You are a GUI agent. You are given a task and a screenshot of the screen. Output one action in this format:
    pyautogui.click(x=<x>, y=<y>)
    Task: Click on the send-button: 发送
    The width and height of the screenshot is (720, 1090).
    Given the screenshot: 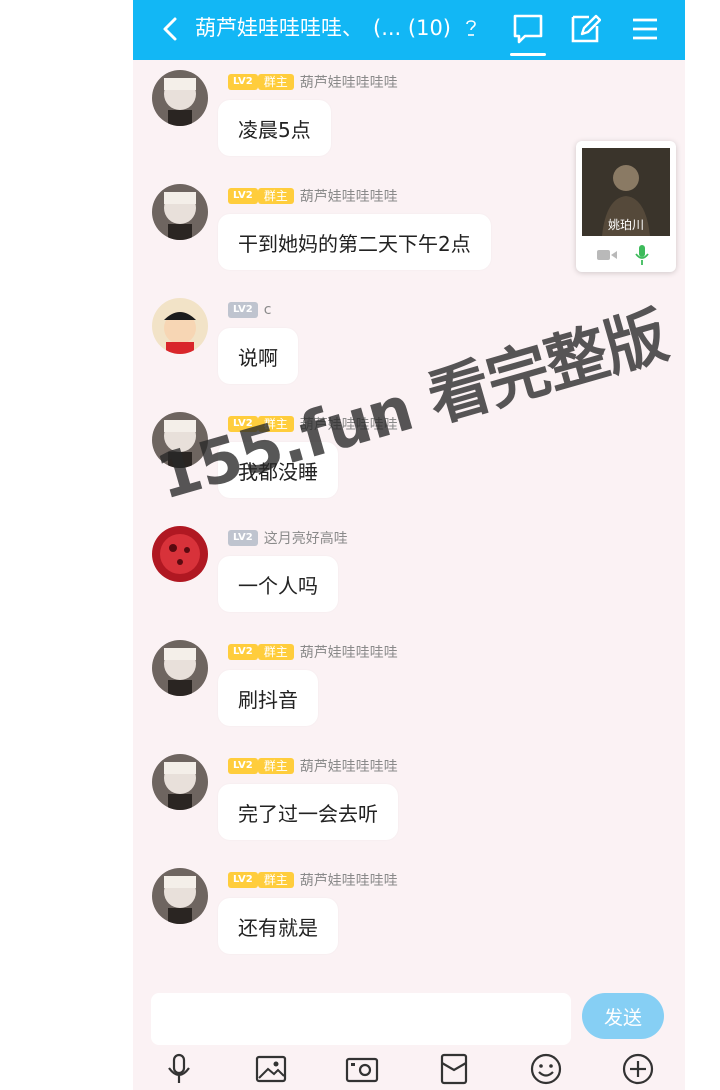 What is the action you would take?
    pyautogui.click(x=623, y=1016)
    